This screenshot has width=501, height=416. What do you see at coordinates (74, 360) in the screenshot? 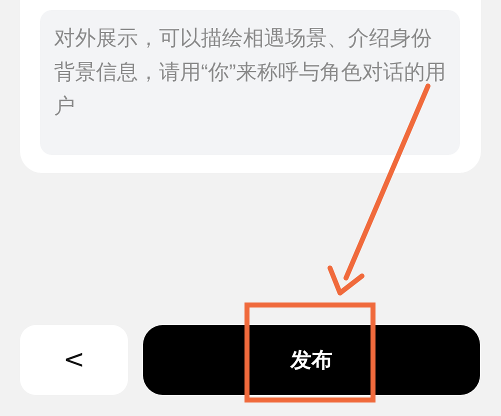
I see `back-button: <` at bounding box center [74, 360].